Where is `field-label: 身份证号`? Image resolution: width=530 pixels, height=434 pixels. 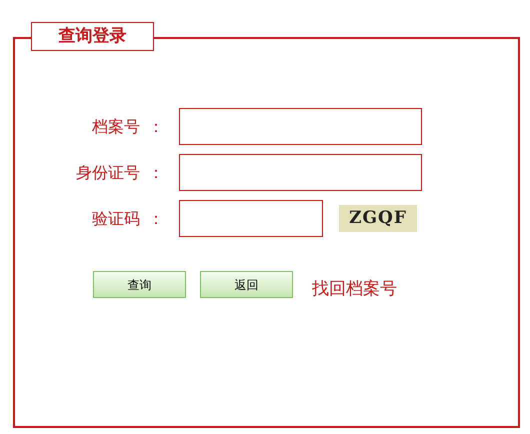 field-label: 身份证号 is located at coordinates (107, 173).